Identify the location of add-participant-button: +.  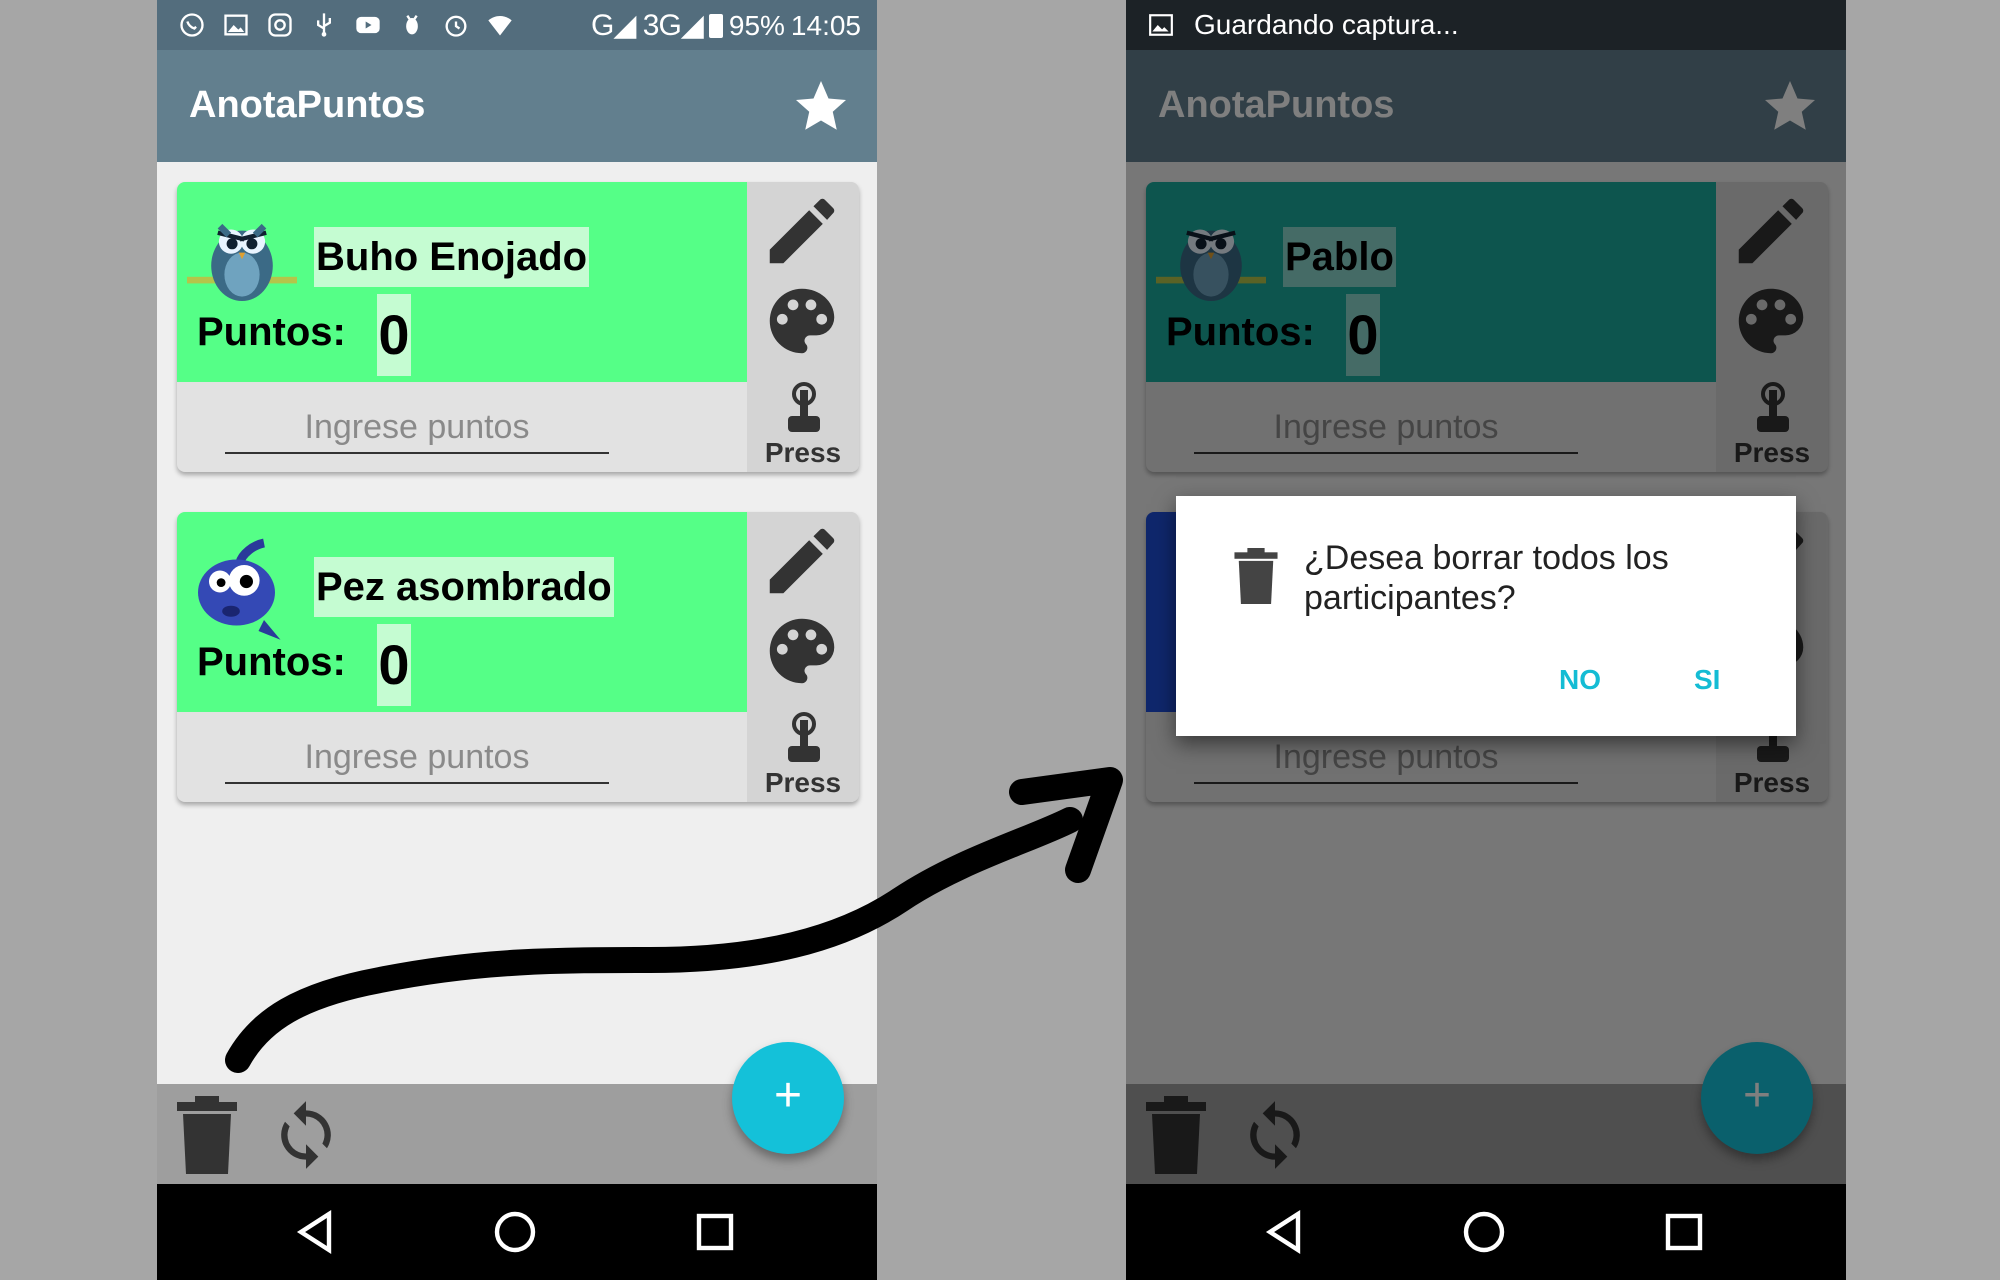
(788, 1098).